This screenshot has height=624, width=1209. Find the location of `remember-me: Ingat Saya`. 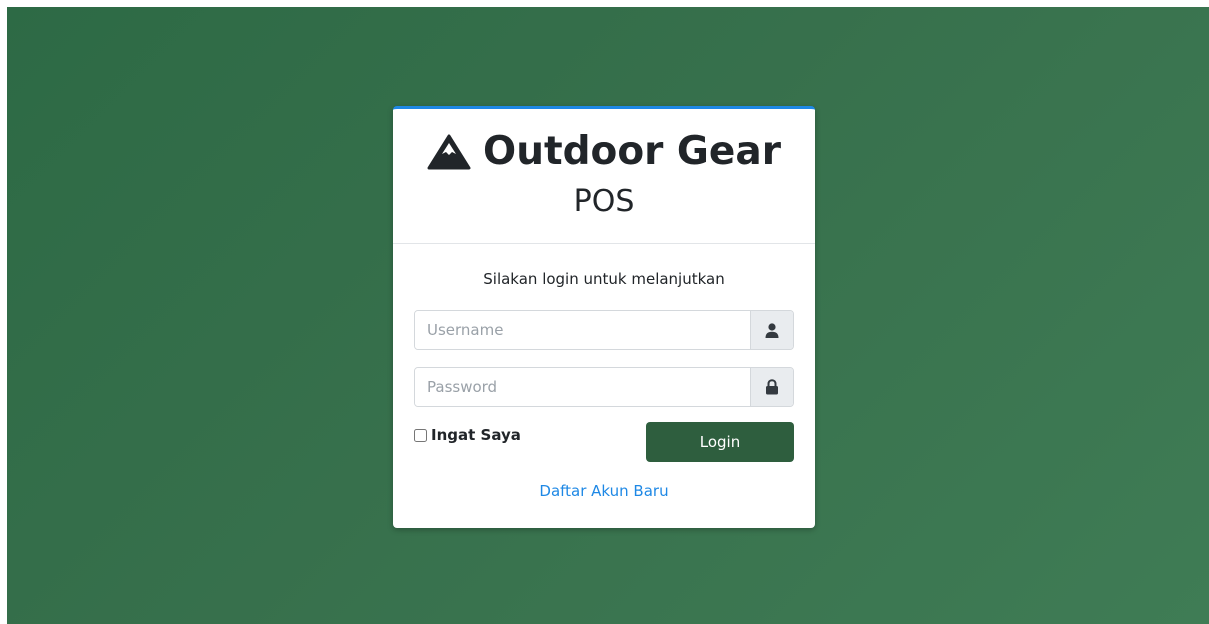

remember-me: Ingat Saya is located at coordinates (467, 433).